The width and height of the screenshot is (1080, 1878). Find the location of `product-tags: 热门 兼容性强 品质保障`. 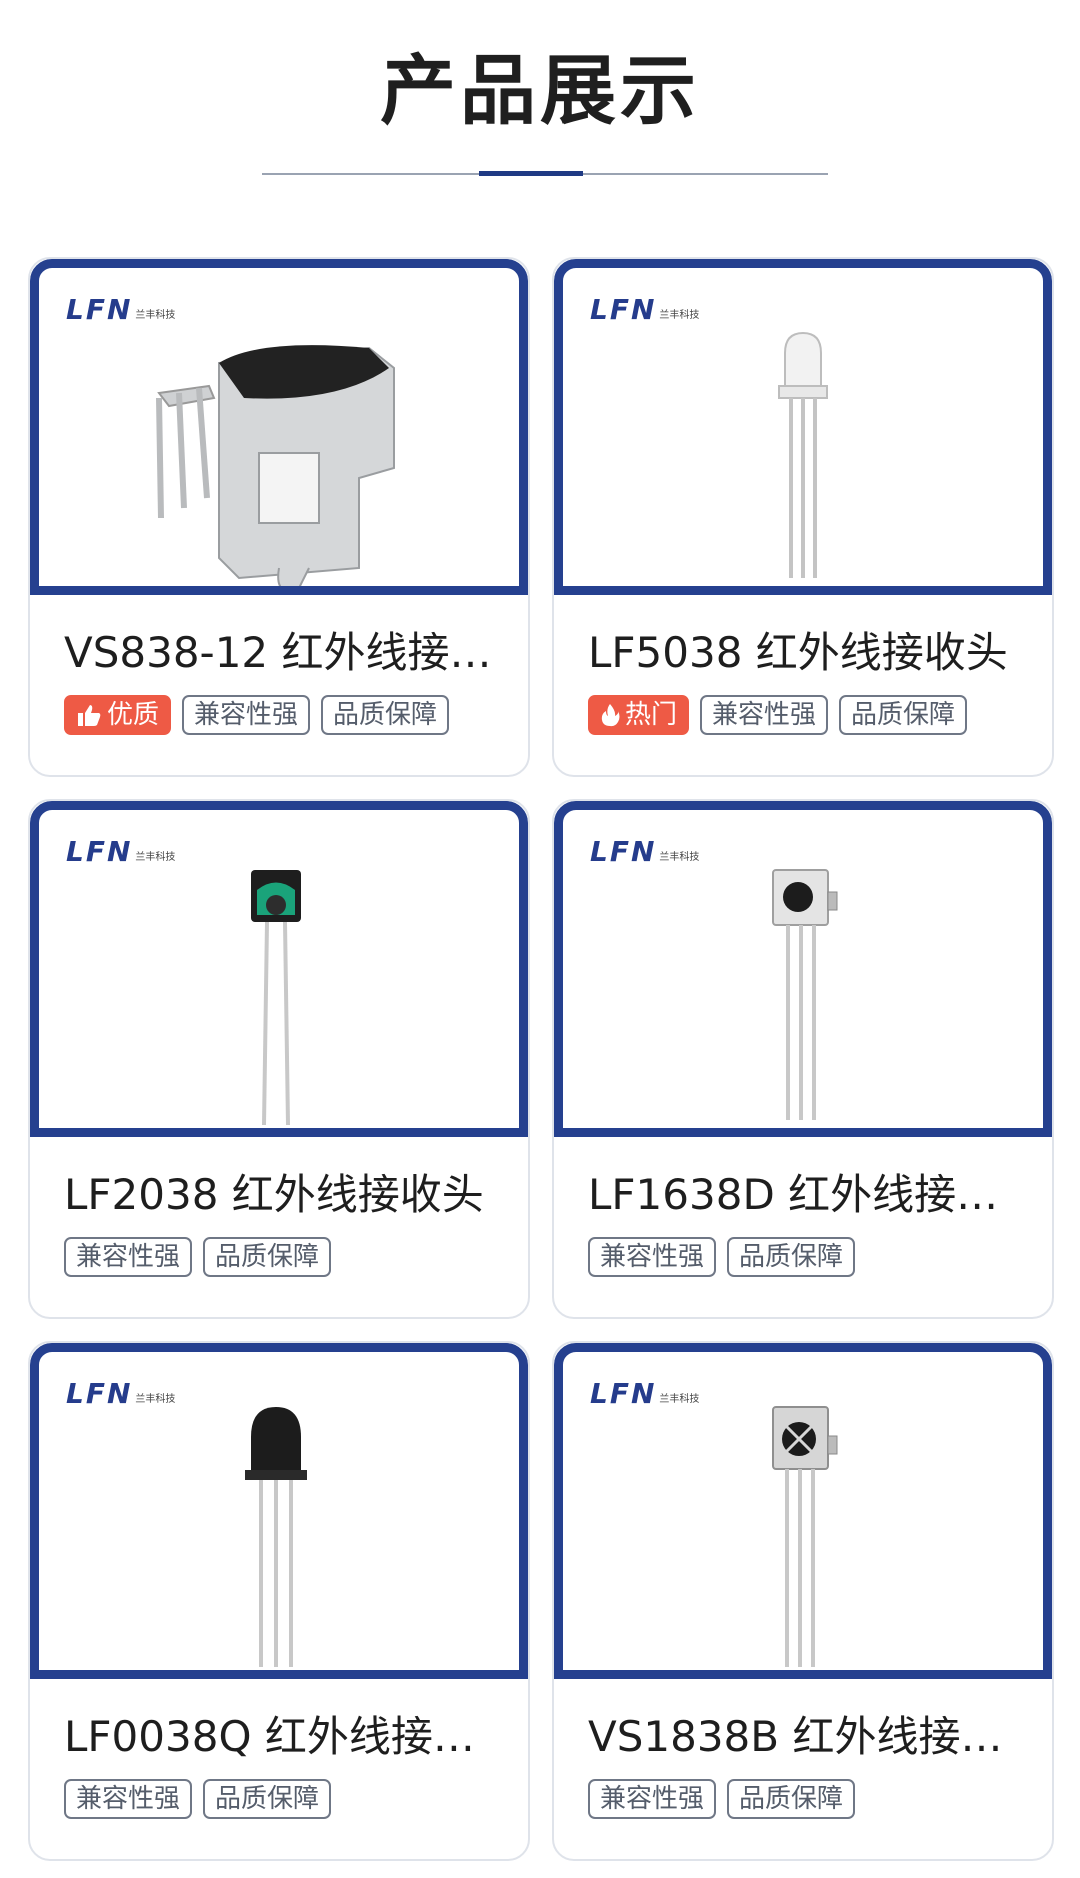

product-tags: 热门 兼容性强 品质保障 is located at coordinates (778, 715).